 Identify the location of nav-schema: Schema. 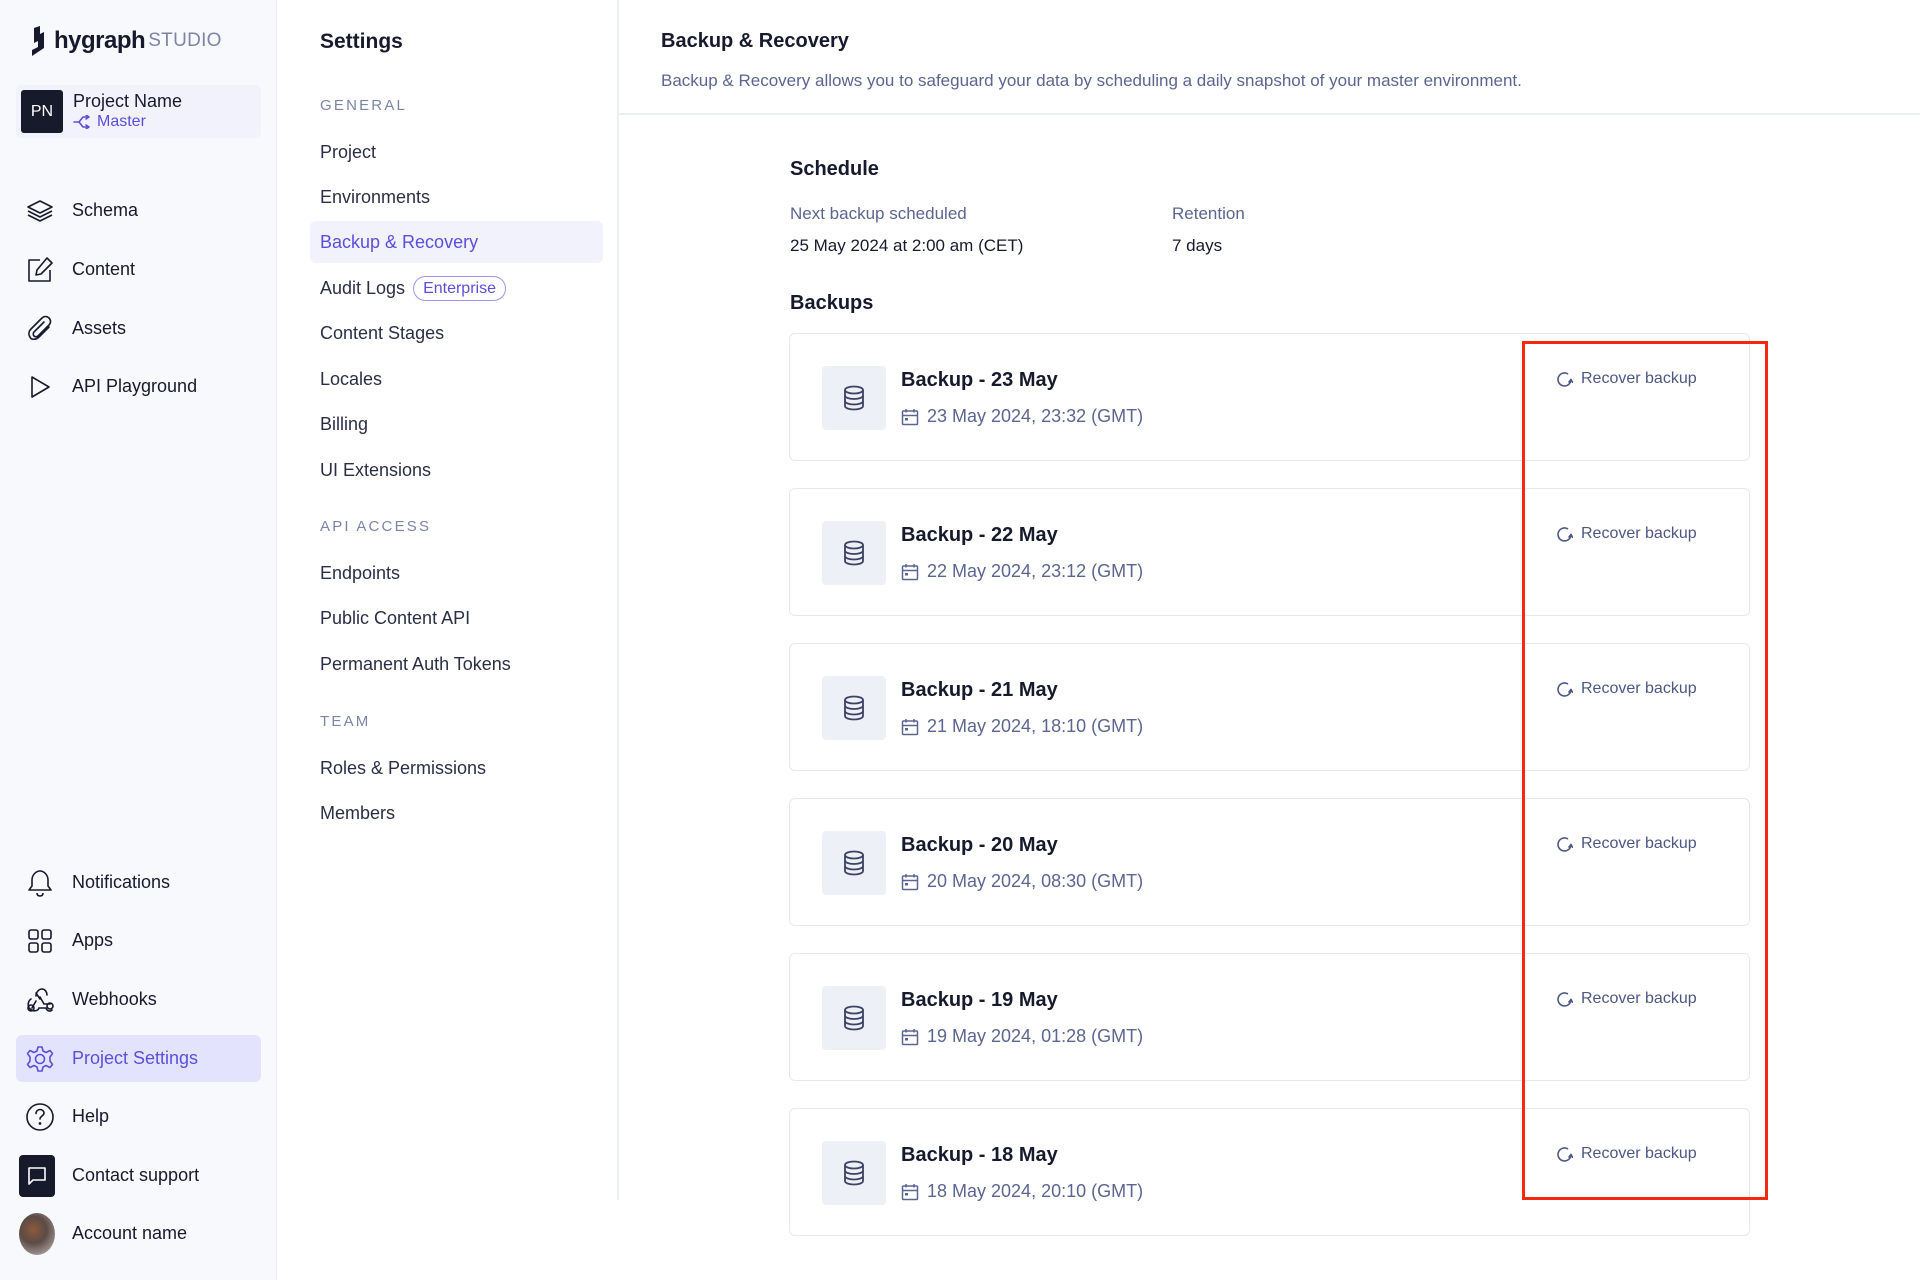
(138, 210).